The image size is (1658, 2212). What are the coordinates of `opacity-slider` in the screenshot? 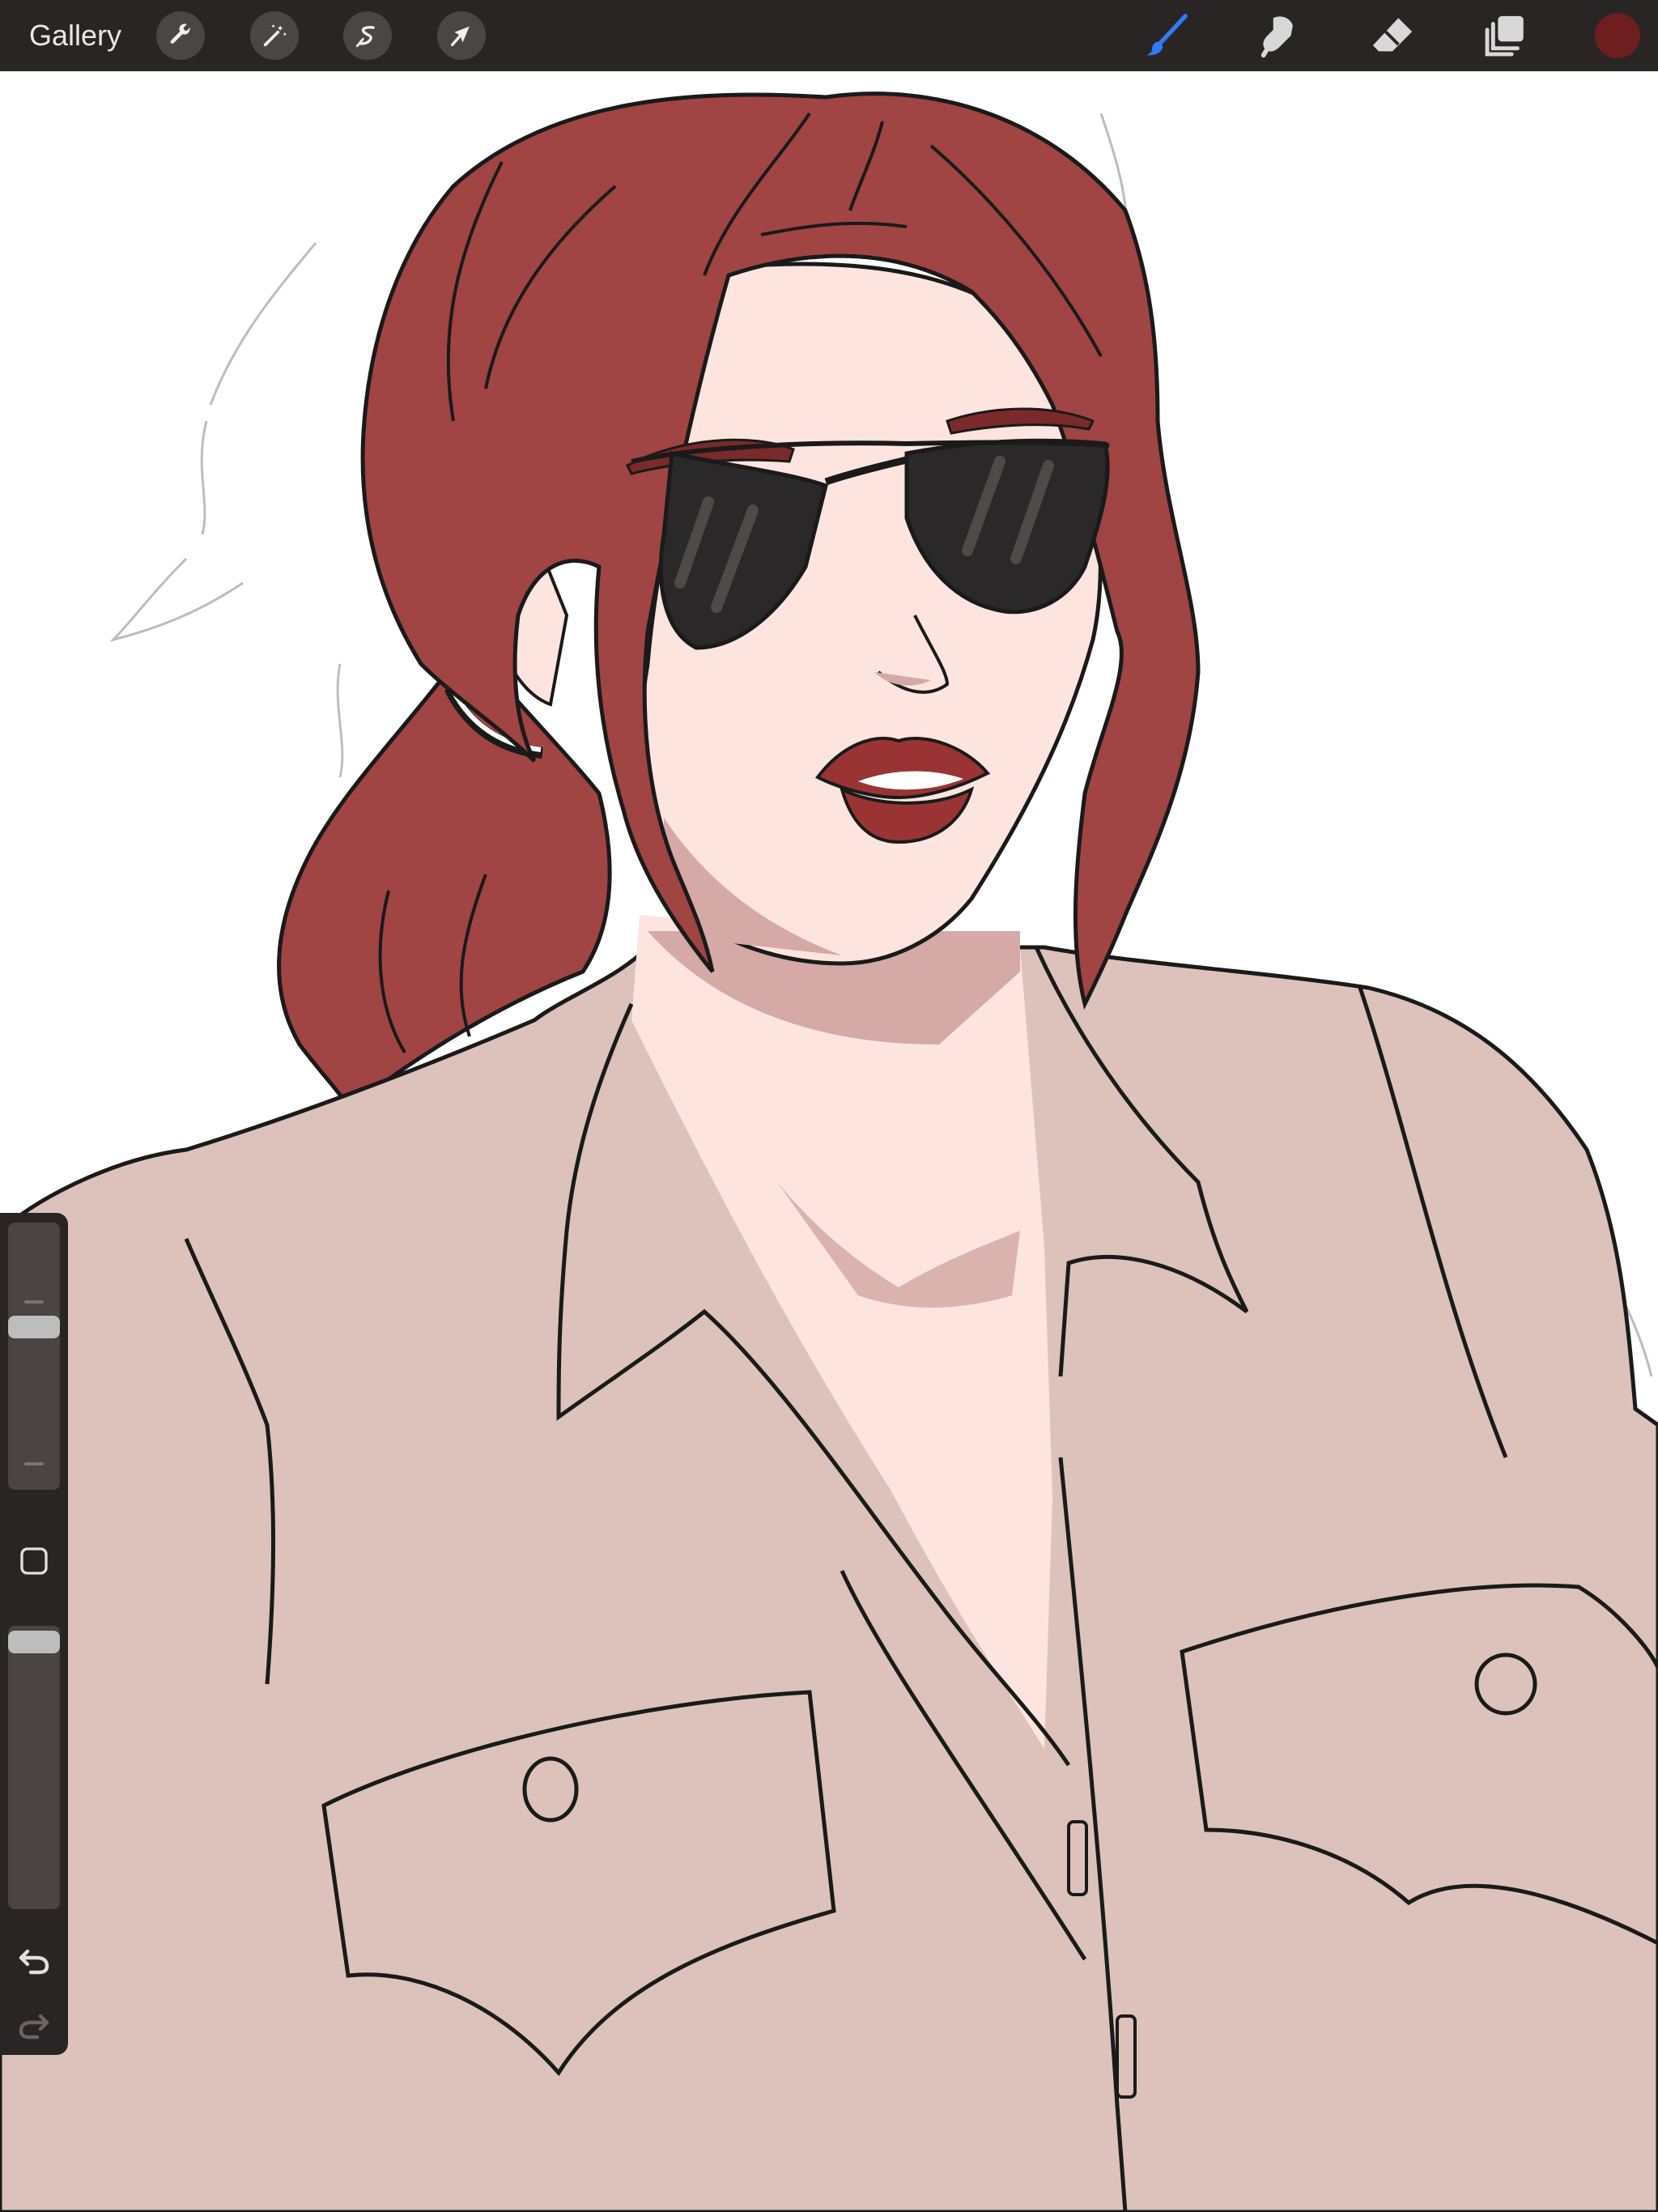 It's located at (34, 1767).